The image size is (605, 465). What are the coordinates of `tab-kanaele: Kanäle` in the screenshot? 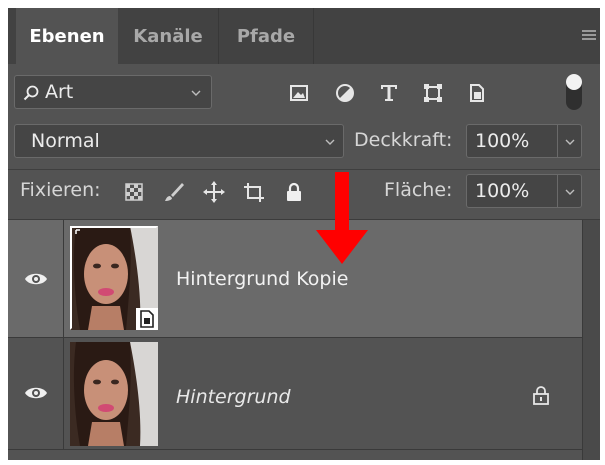 It's located at (168, 36).